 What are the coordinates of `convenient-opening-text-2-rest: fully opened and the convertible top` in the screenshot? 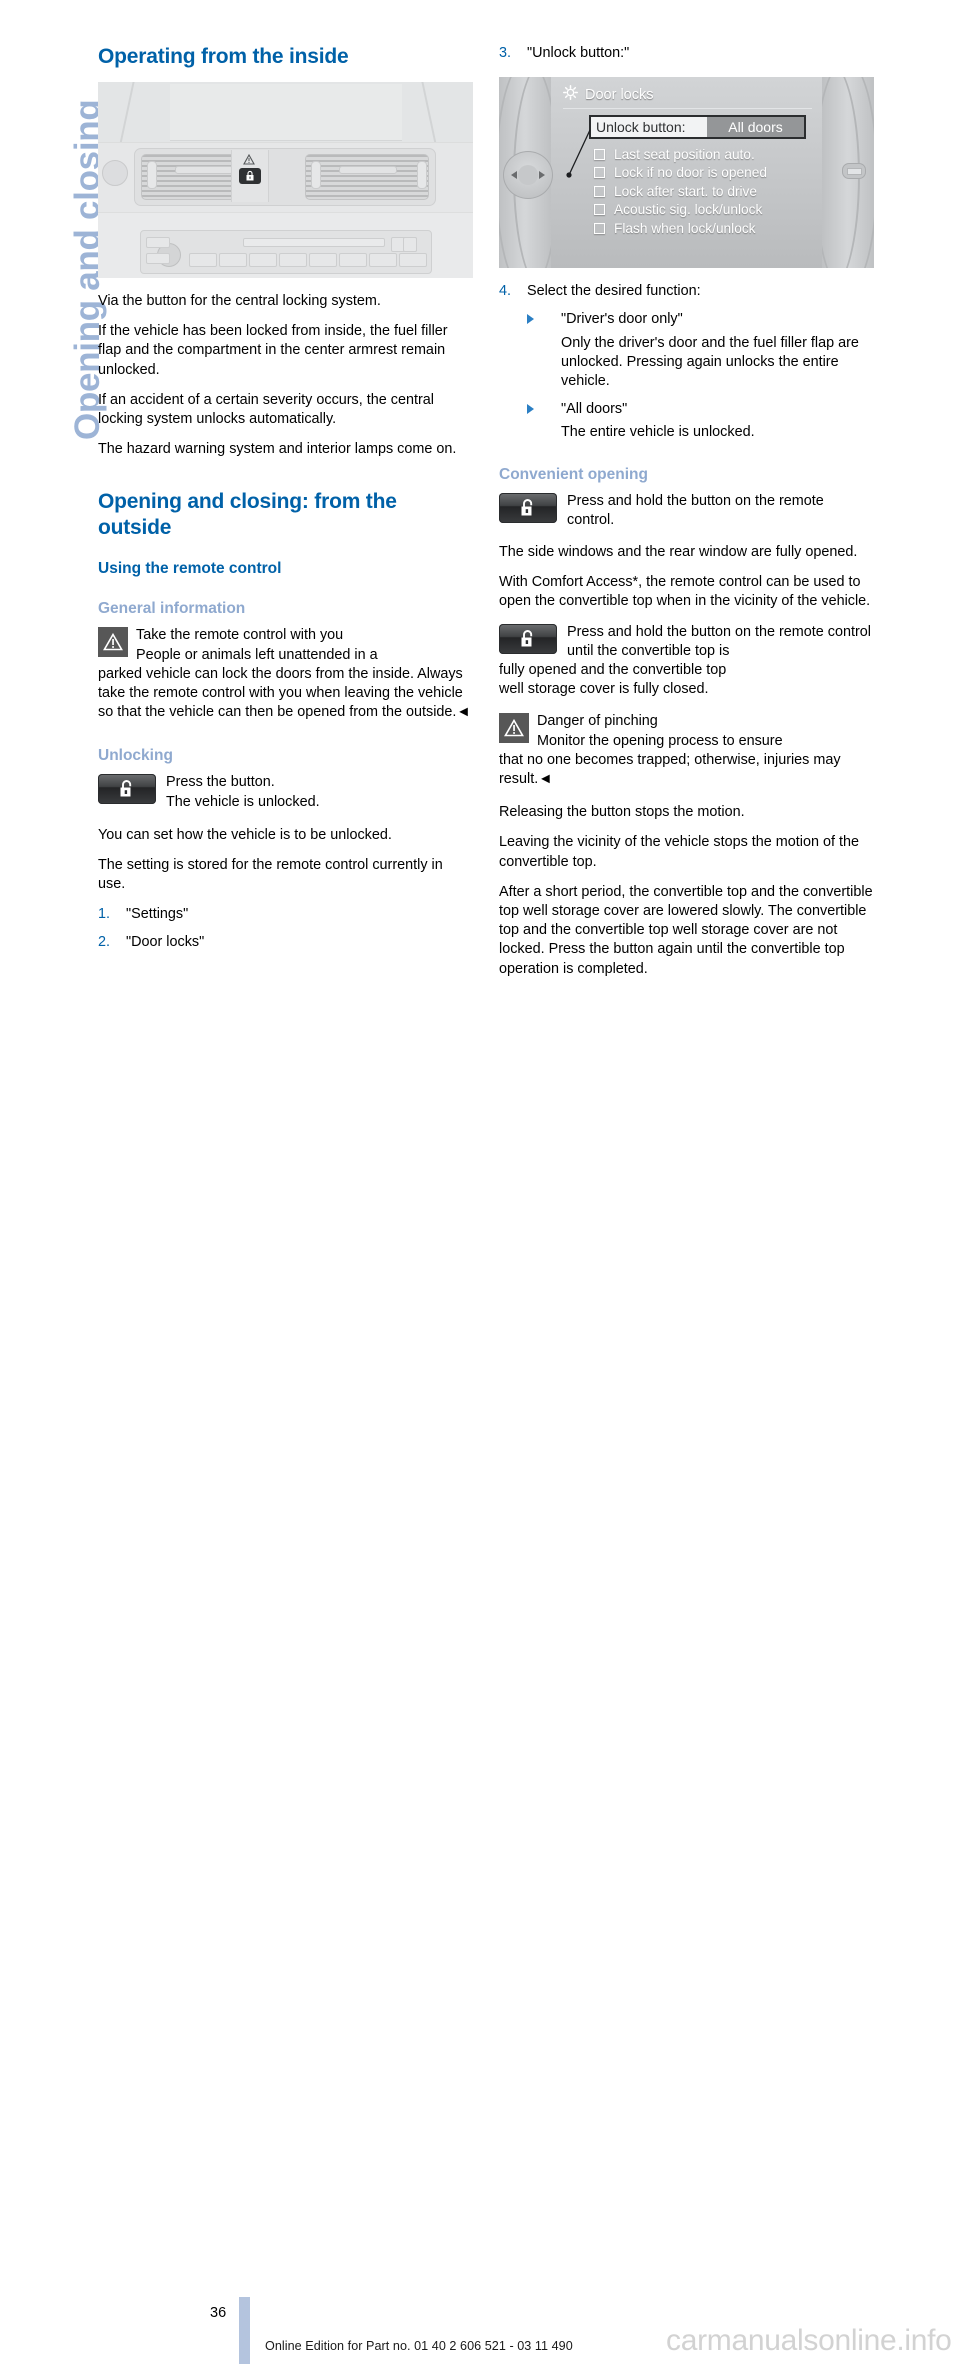 It's located at (613, 670).